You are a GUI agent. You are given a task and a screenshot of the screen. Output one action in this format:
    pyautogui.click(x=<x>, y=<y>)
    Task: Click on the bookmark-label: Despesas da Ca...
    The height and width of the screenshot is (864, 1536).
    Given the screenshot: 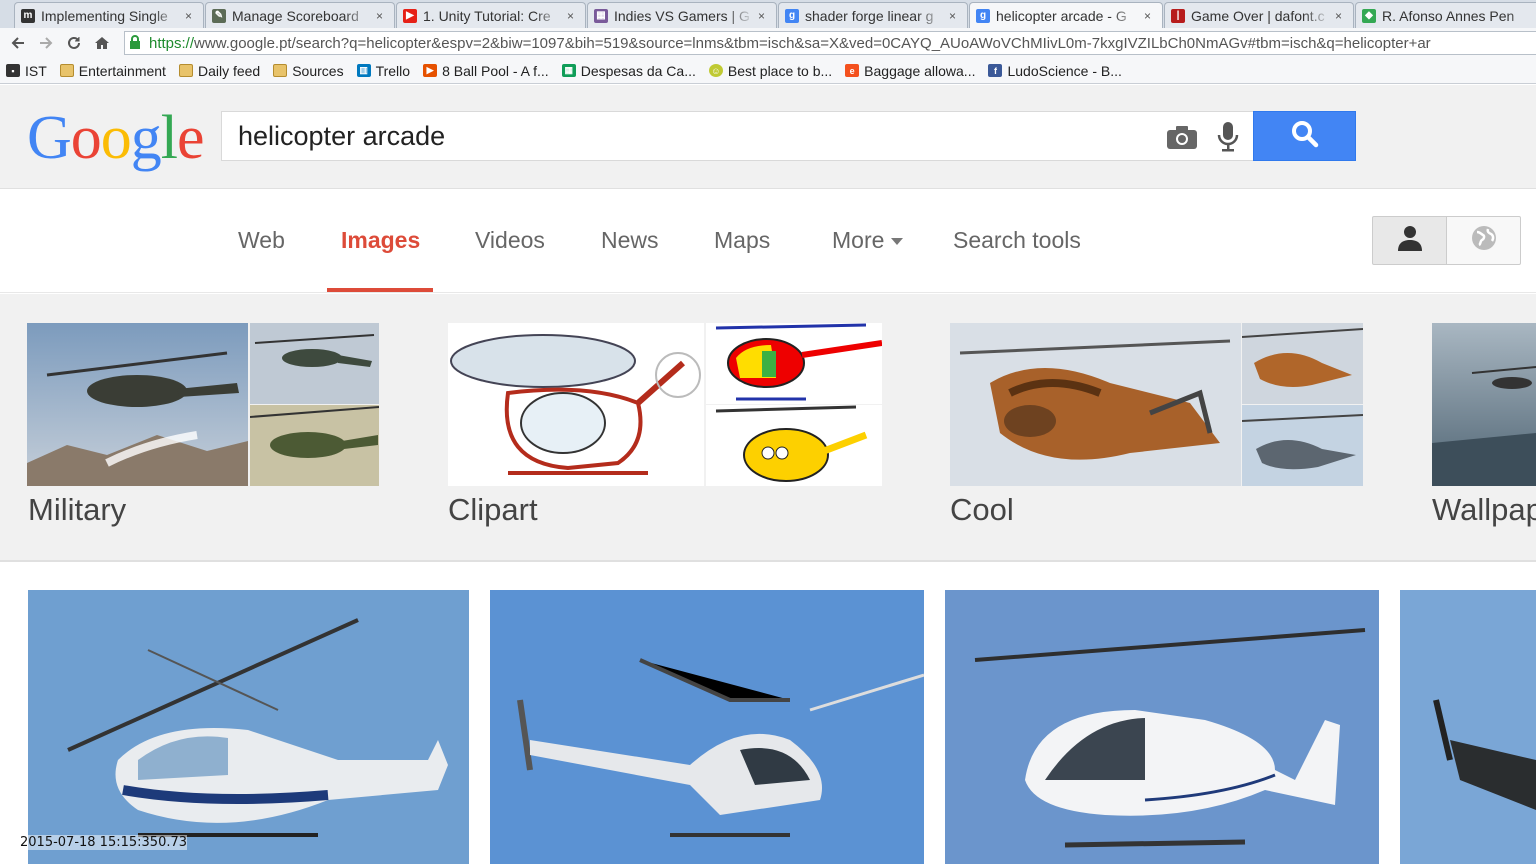 What is the action you would take?
    pyautogui.click(x=638, y=70)
    